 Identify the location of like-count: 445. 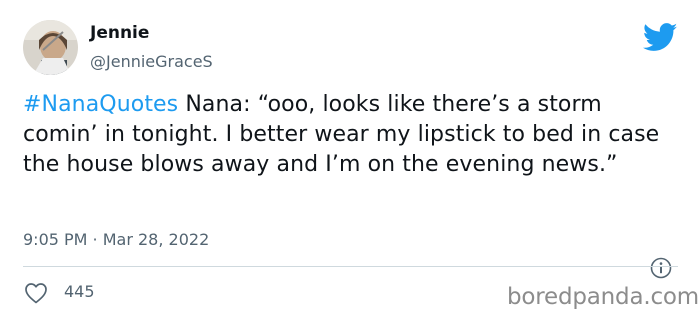
(79, 292).